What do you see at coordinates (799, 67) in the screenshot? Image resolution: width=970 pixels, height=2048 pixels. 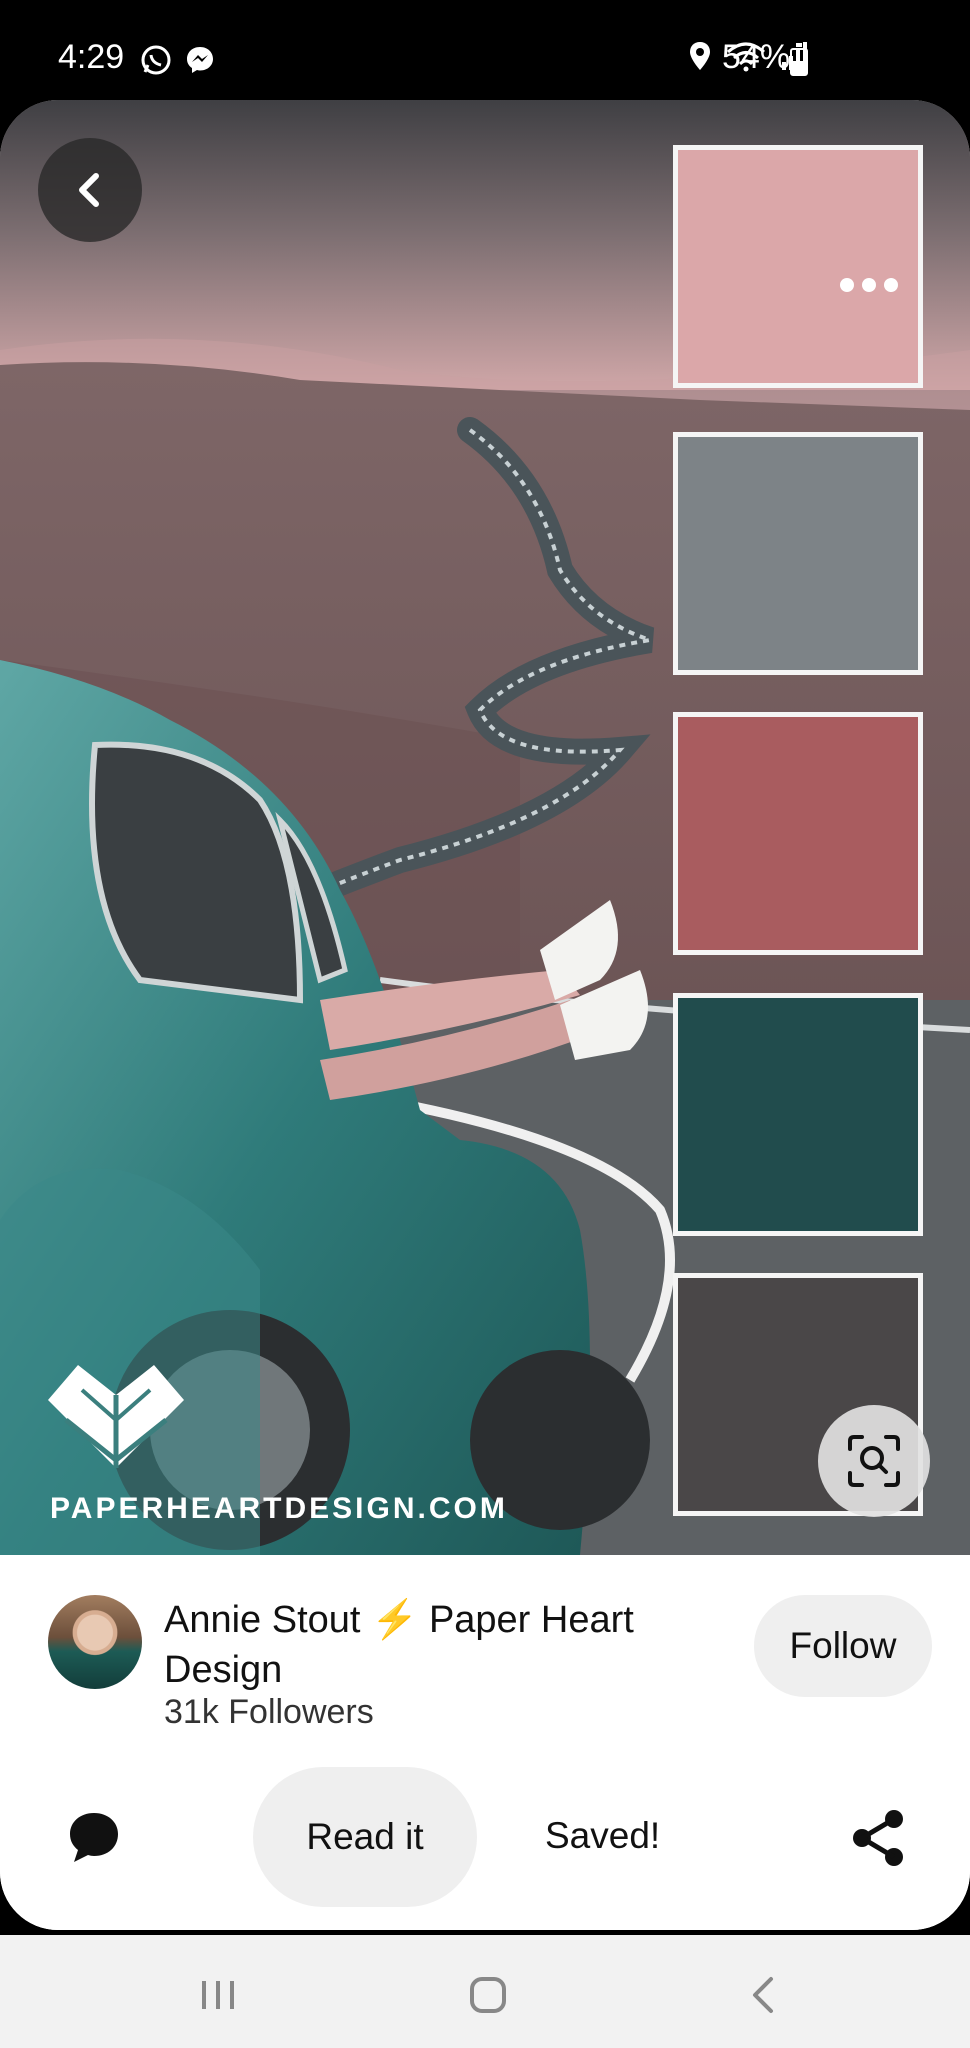 I see `battery-level-fill` at bounding box center [799, 67].